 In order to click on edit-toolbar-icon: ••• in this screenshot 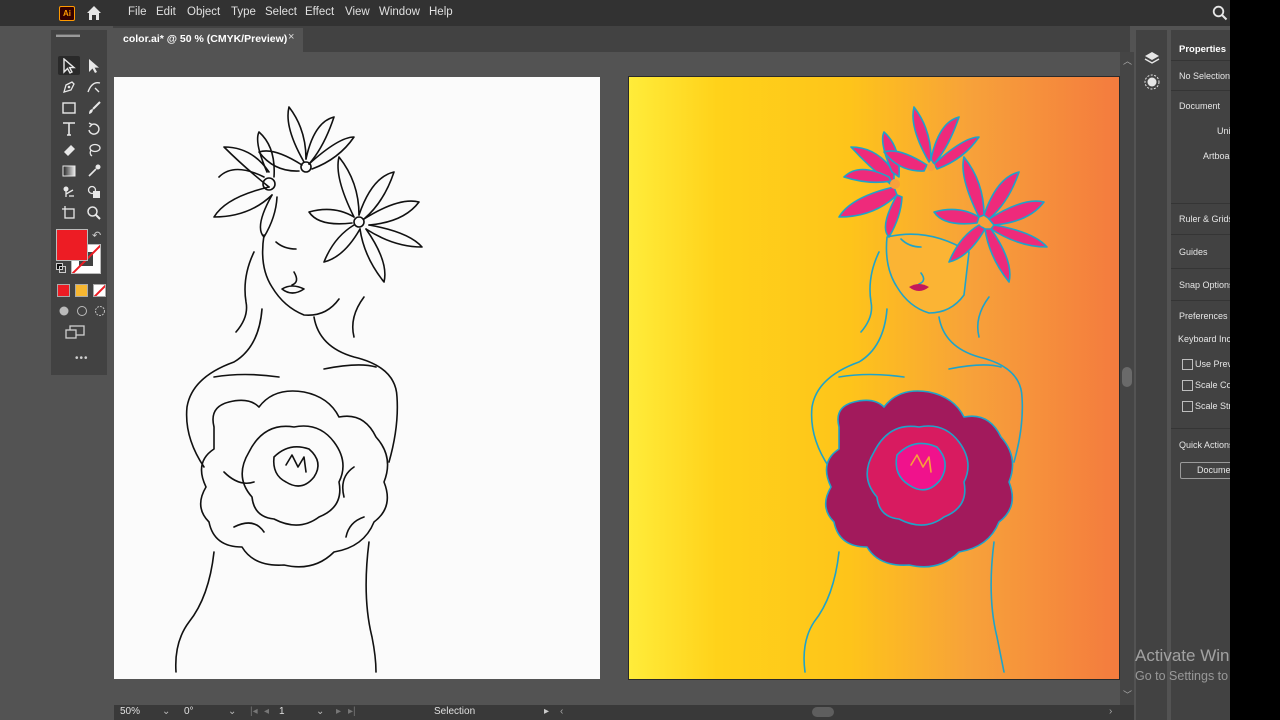, I will do `click(82, 358)`.